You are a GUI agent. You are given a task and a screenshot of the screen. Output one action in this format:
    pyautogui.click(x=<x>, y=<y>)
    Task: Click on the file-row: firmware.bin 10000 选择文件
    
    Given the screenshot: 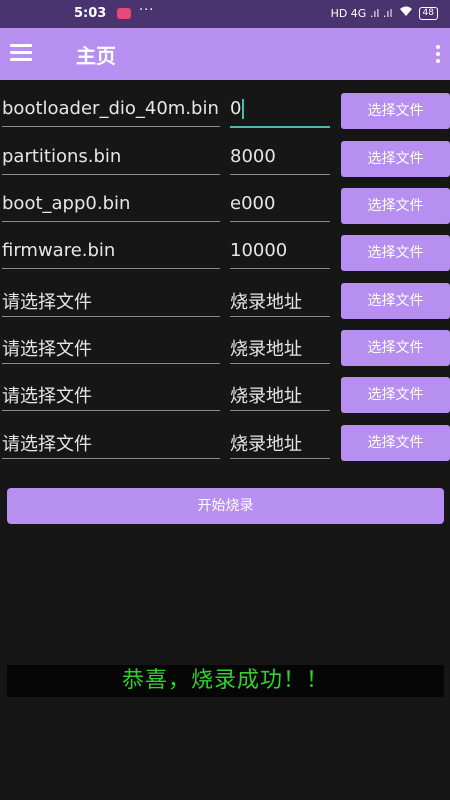 What is the action you would take?
    pyautogui.click(x=225, y=254)
    